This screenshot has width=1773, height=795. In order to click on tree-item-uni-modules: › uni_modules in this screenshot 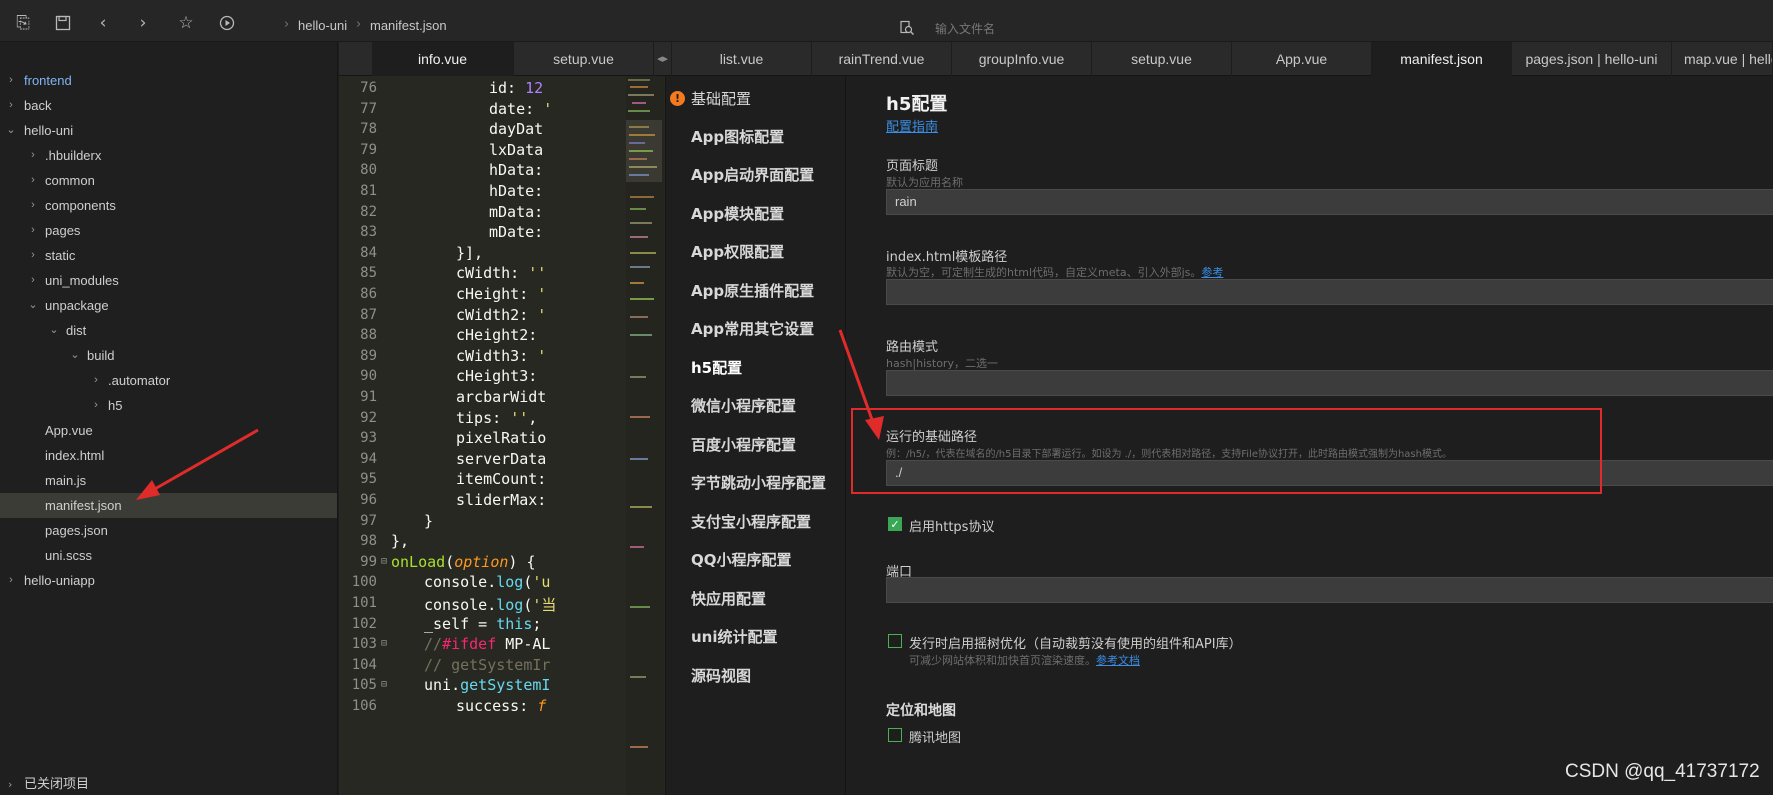, I will do `click(168, 280)`.